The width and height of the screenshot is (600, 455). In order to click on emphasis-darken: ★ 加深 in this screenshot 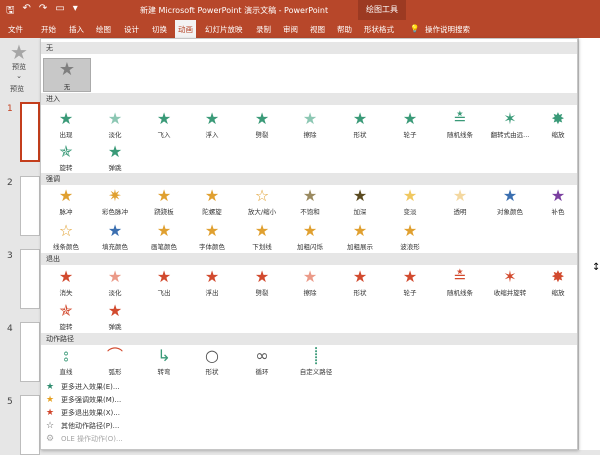, I will do `click(360, 203)`.